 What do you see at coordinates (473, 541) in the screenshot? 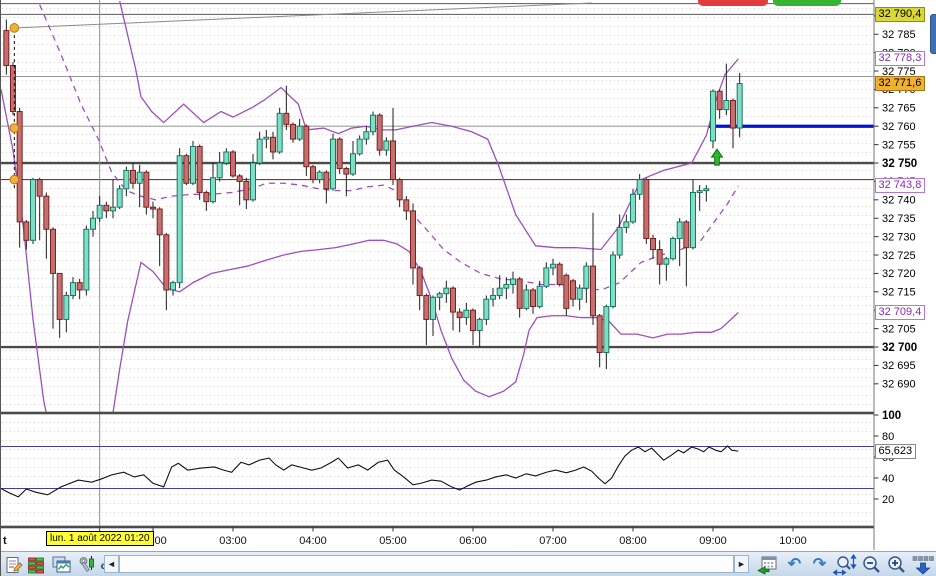
I see `time-tick-label: 06:00` at bounding box center [473, 541].